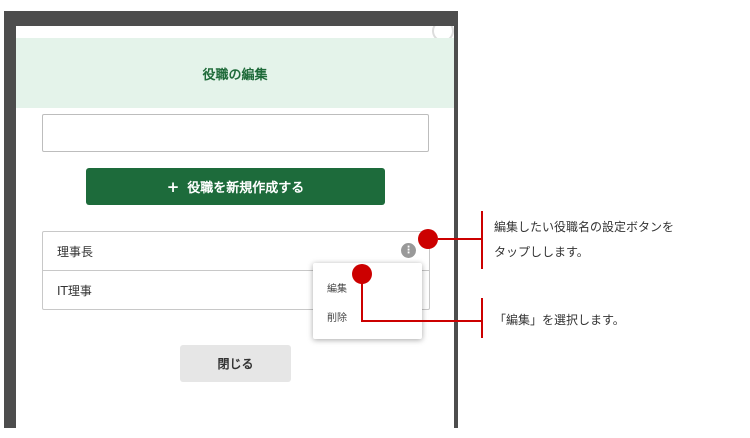 The width and height of the screenshot is (750, 438). I want to click on callout-note-line-1: 編集したい役職名の設定ボタンを, so click(584, 227).